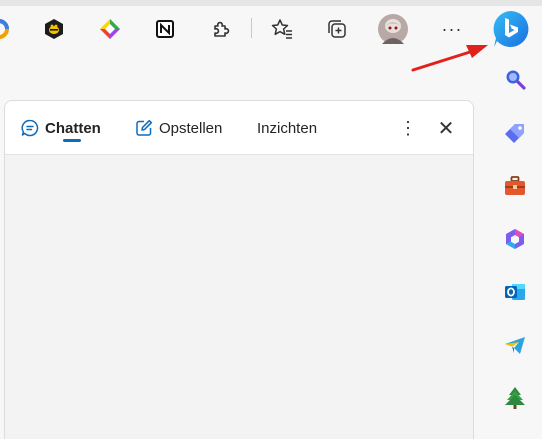 This screenshot has width=542, height=439. I want to click on colorful-diamond-extension-icon, so click(110, 29).